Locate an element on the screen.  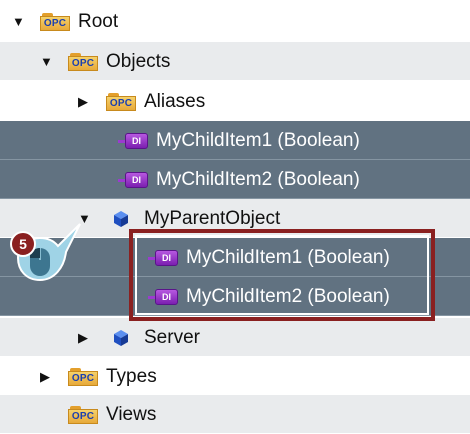
tree-row-mychilditem1: DI MyChildItem1 (Boolean) is located at coordinates (235, 140).